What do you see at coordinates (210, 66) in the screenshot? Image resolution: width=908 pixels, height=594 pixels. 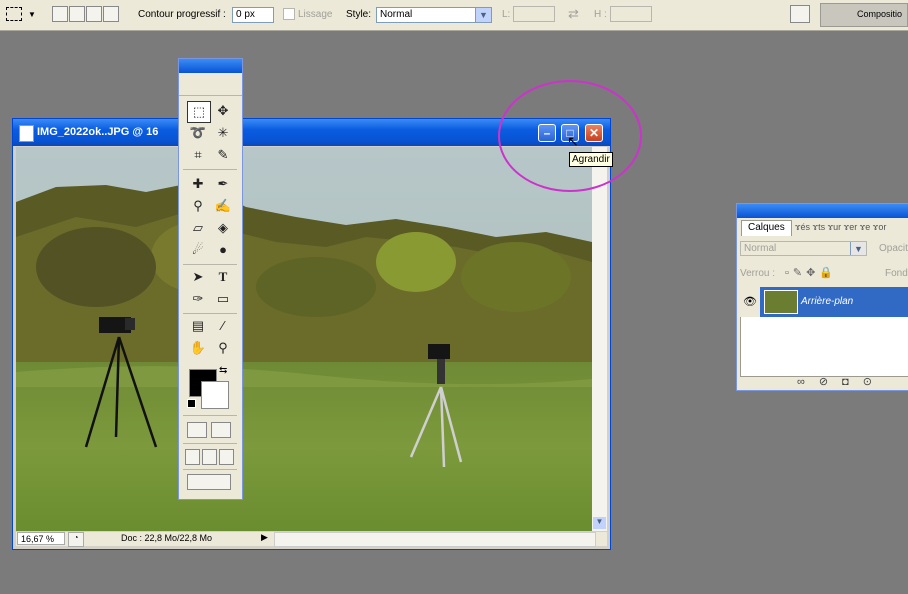 I see `toolbox-titlebar` at bounding box center [210, 66].